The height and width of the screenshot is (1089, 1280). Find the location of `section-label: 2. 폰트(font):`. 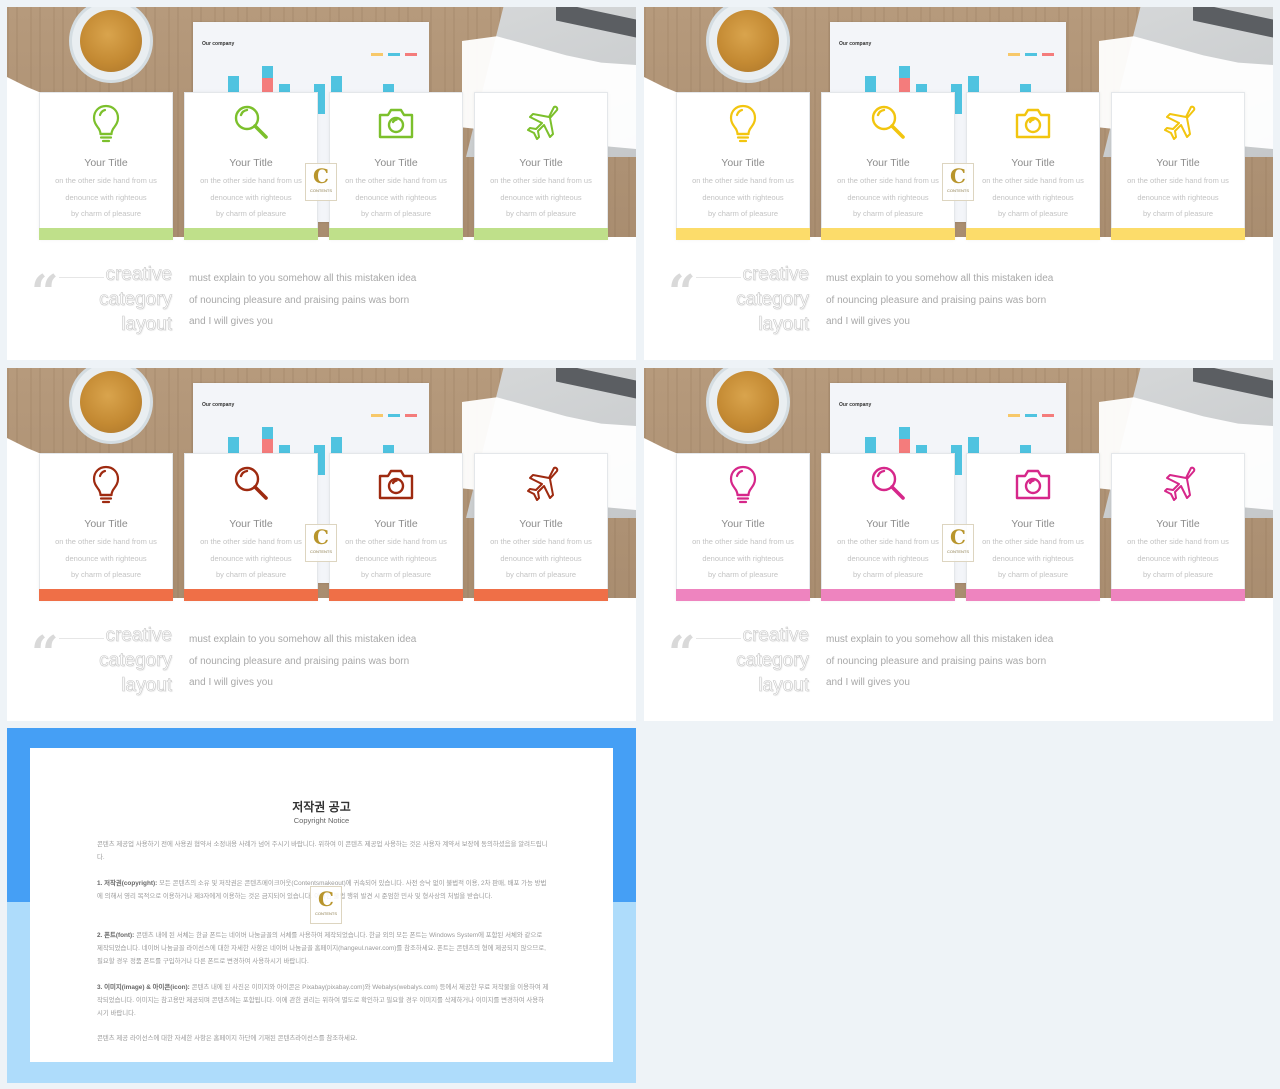

section-label: 2. 폰트(font): is located at coordinates (116, 935).